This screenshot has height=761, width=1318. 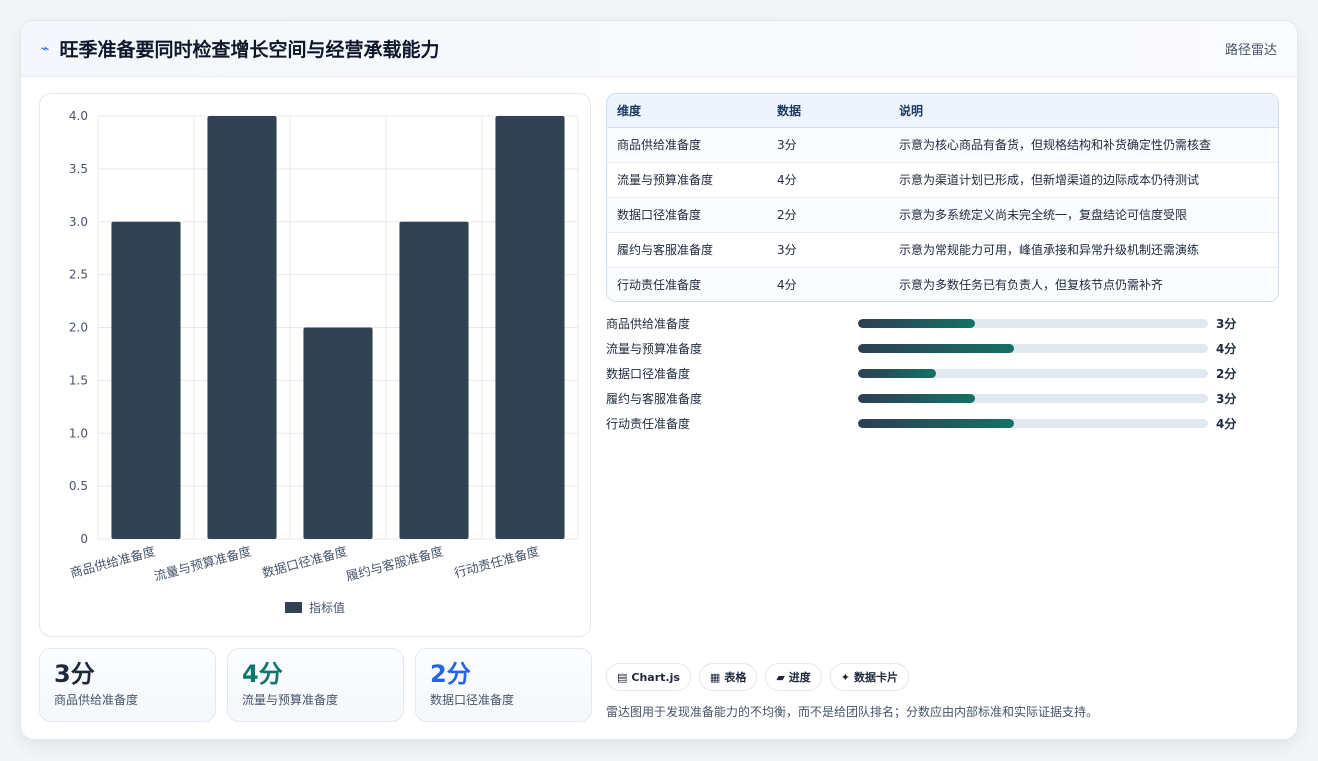 I want to click on table-header-row: 维度 数据 说明, so click(x=942, y=111).